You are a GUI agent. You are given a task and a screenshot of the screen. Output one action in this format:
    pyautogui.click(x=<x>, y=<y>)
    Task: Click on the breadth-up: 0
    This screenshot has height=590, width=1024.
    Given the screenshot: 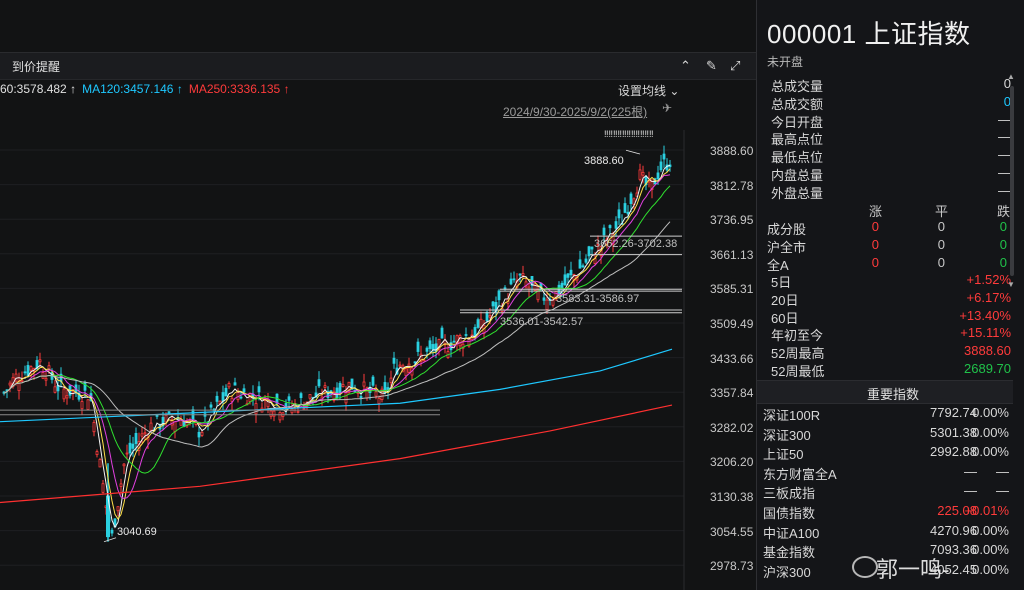 What is the action you would take?
    pyautogui.click(x=875, y=226)
    